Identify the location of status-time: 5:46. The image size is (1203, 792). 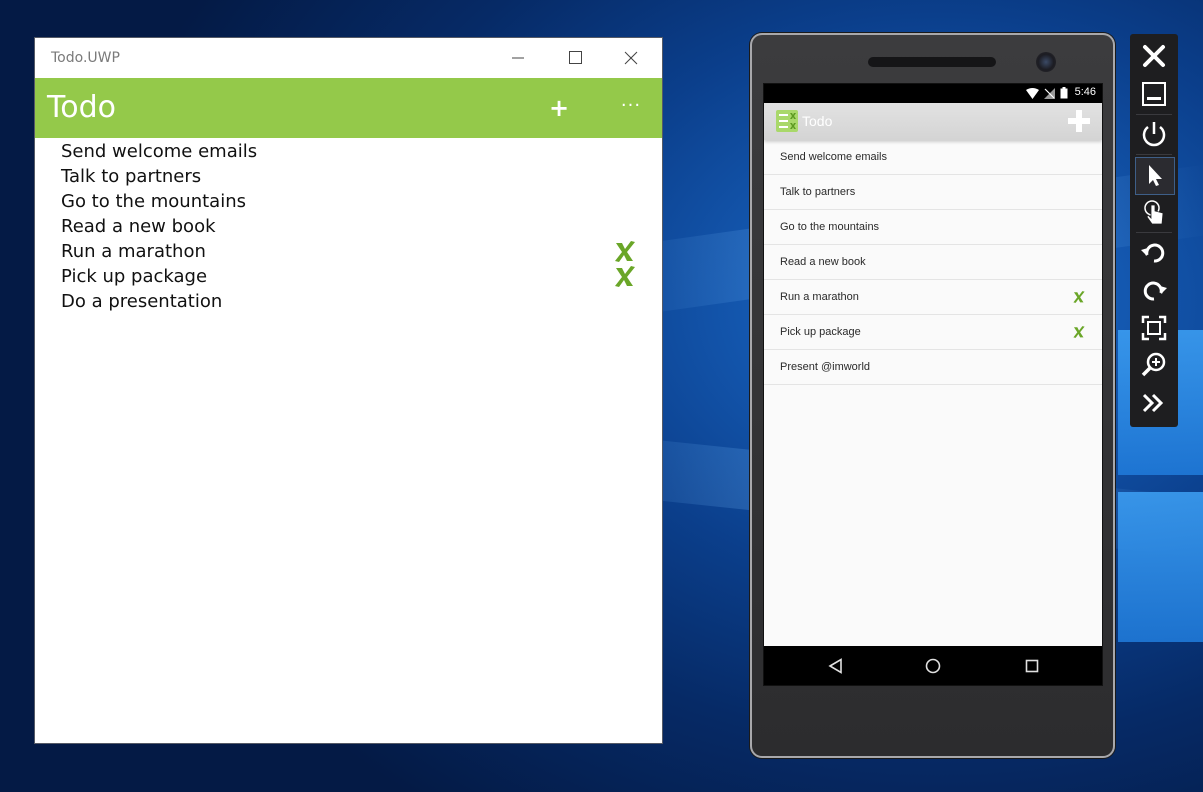
(1085, 92).